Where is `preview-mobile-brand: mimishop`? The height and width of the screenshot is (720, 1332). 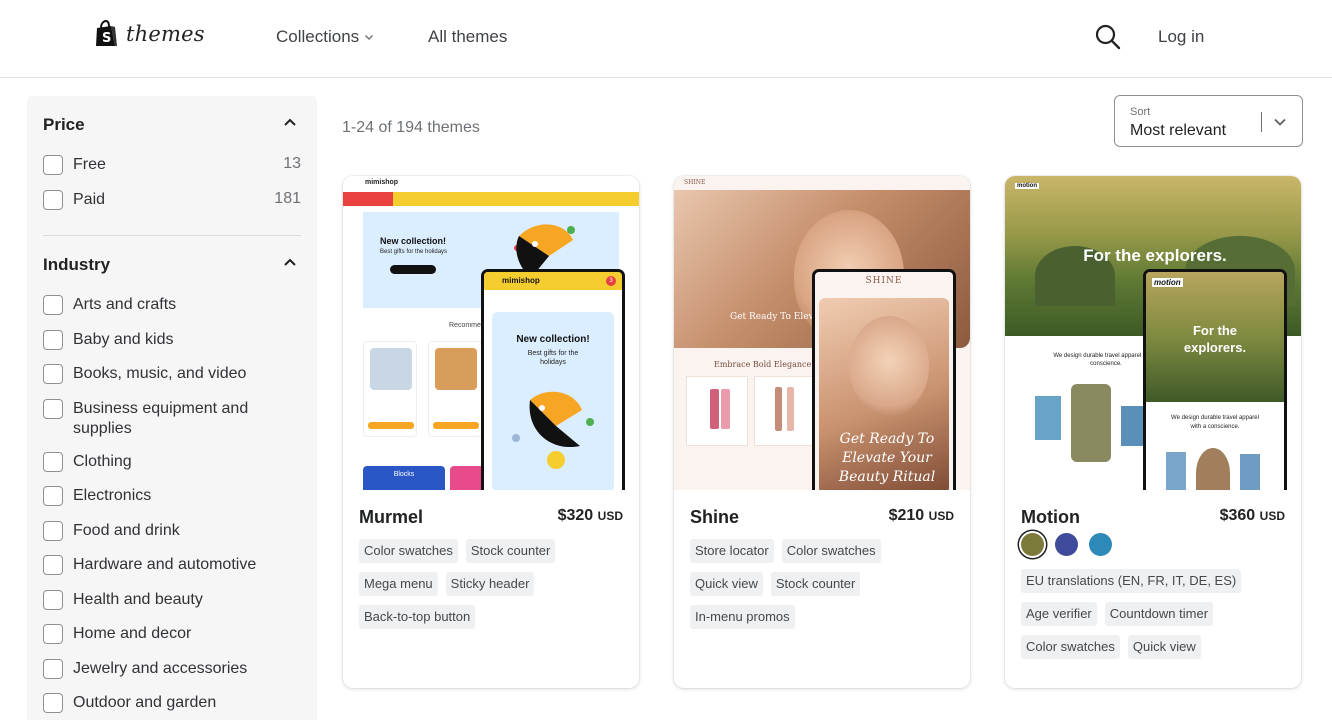
preview-mobile-brand: mimishop is located at coordinates (521, 280).